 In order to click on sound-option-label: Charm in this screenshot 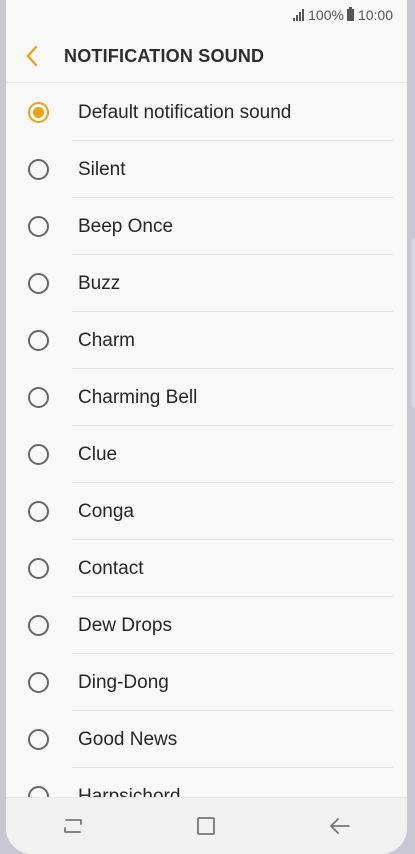, I will do `click(107, 340)`.